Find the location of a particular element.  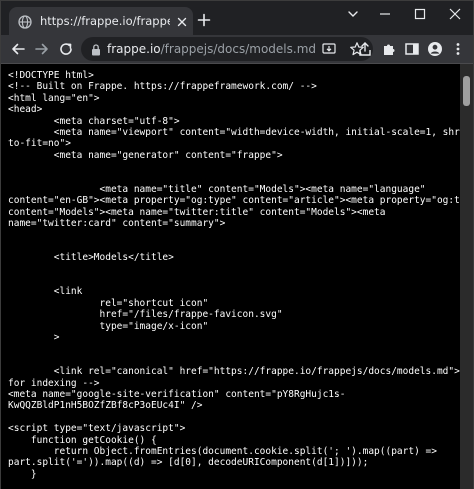

url-text: frappe.io/frappejs/docs/models.md is located at coordinates (211, 49).